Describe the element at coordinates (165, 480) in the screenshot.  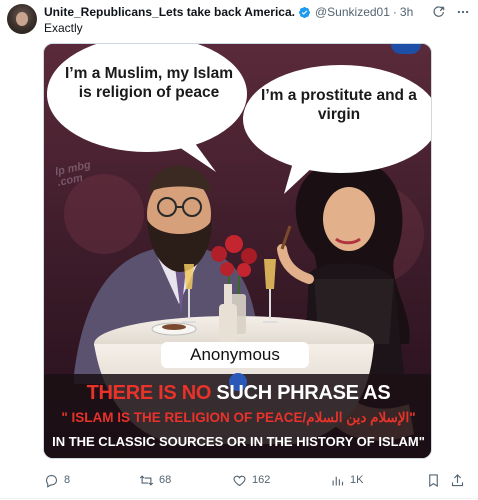
I see `repost-count: 68` at that location.